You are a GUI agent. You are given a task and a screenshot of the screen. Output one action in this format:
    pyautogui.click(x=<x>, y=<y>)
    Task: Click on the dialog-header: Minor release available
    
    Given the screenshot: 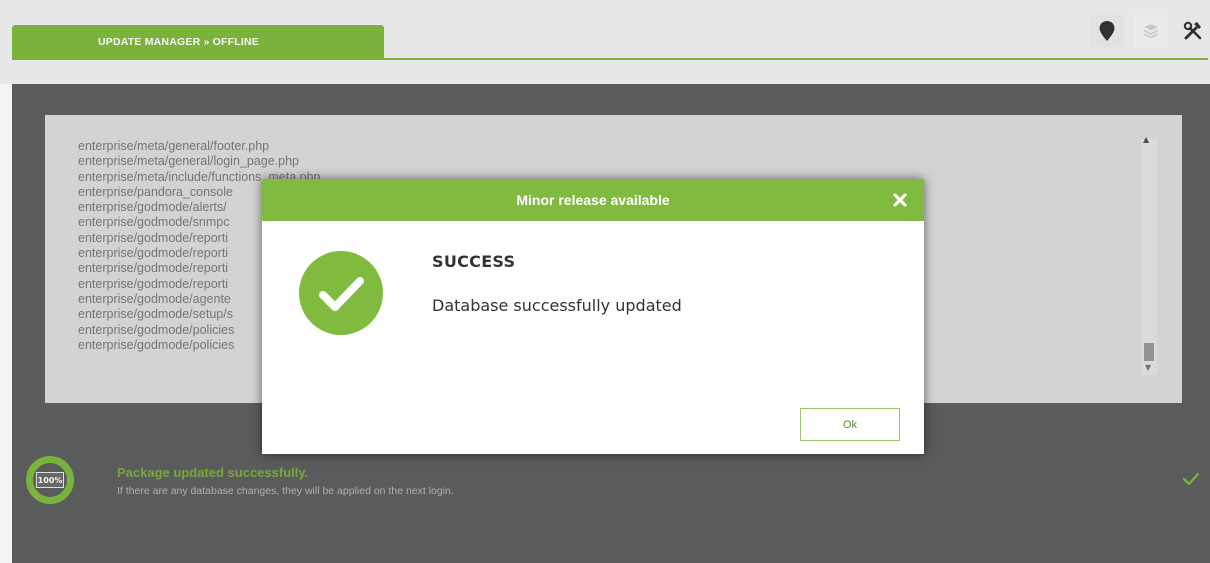 What is the action you would take?
    pyautogui.click(x=593, y=200)
    